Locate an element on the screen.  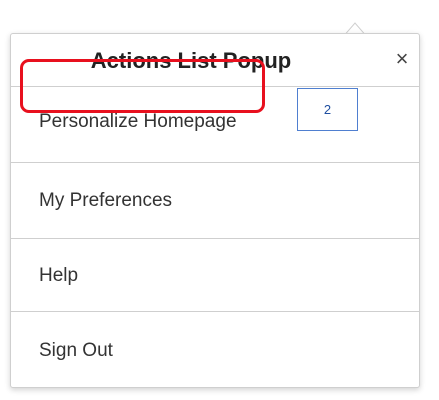
menu-item-label: Help is located at coordinates (59, 275).